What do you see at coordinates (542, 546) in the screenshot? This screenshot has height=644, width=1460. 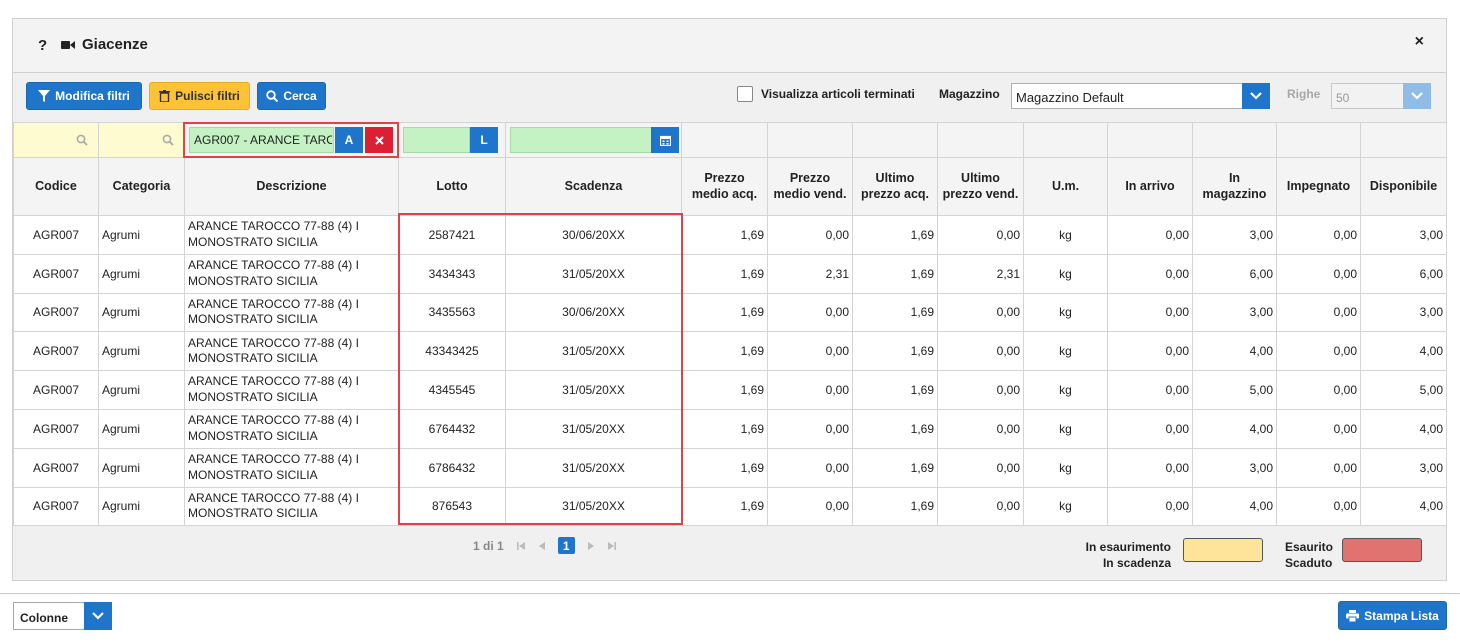 I see `prev-page-icon` at bounding box center [542, 546].